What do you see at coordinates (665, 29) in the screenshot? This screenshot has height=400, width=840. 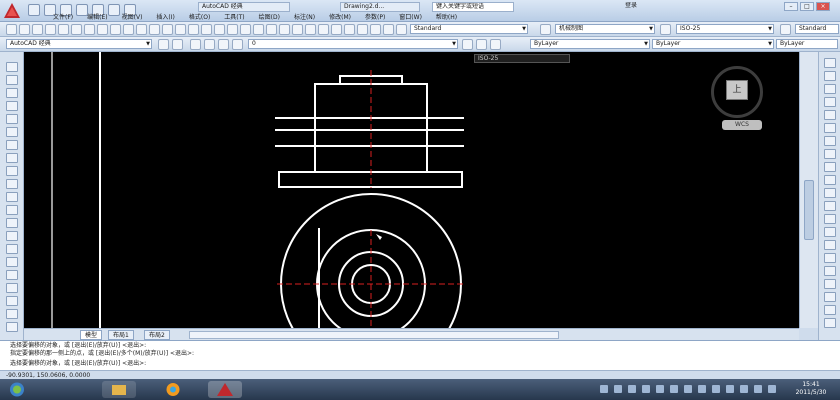 I see `table-style-icon` at bounding box center [665, 29].